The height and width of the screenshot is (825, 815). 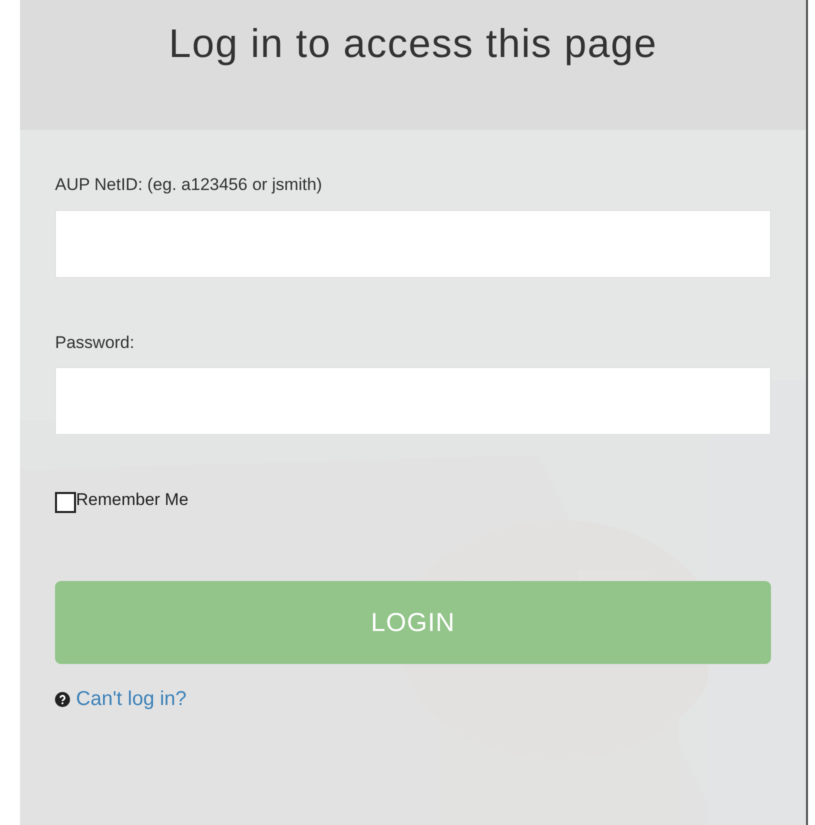 What do you see at coordinates (413, 44) in the screenshot?
I see `page-title: Log in to access this page` at bounding box center [413, 44].